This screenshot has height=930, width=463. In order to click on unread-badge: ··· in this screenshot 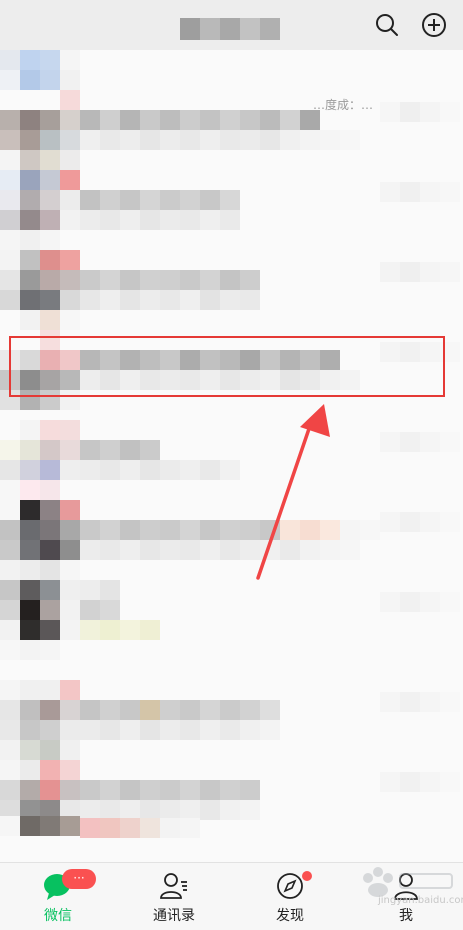, I will do `click(79, 879)`.